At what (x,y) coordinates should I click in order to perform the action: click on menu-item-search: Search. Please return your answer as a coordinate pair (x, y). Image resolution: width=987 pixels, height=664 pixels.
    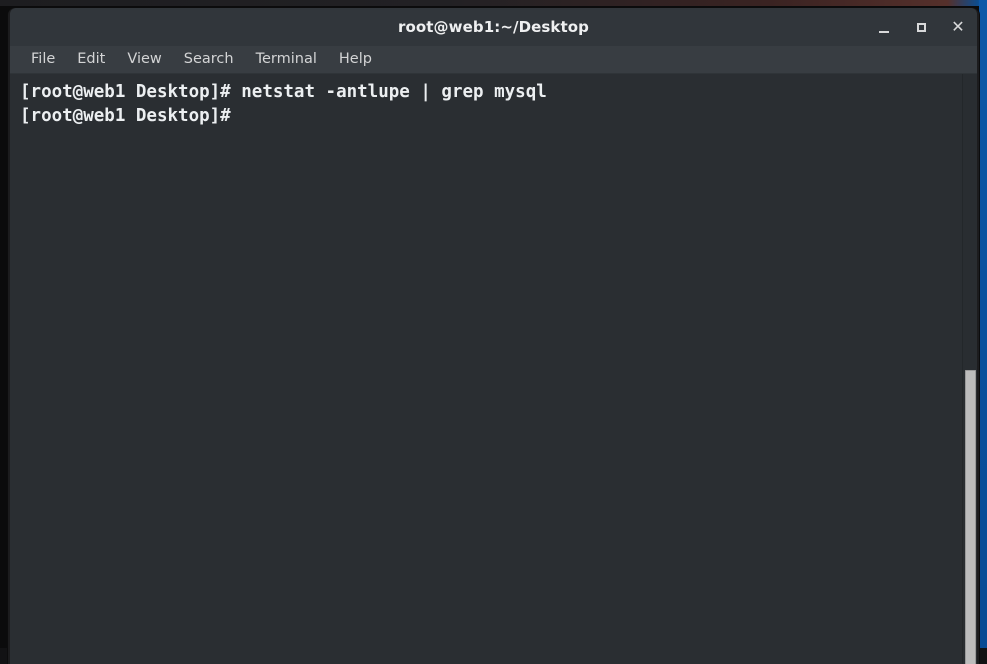
    Looking at the image, I should click on (209, 59).